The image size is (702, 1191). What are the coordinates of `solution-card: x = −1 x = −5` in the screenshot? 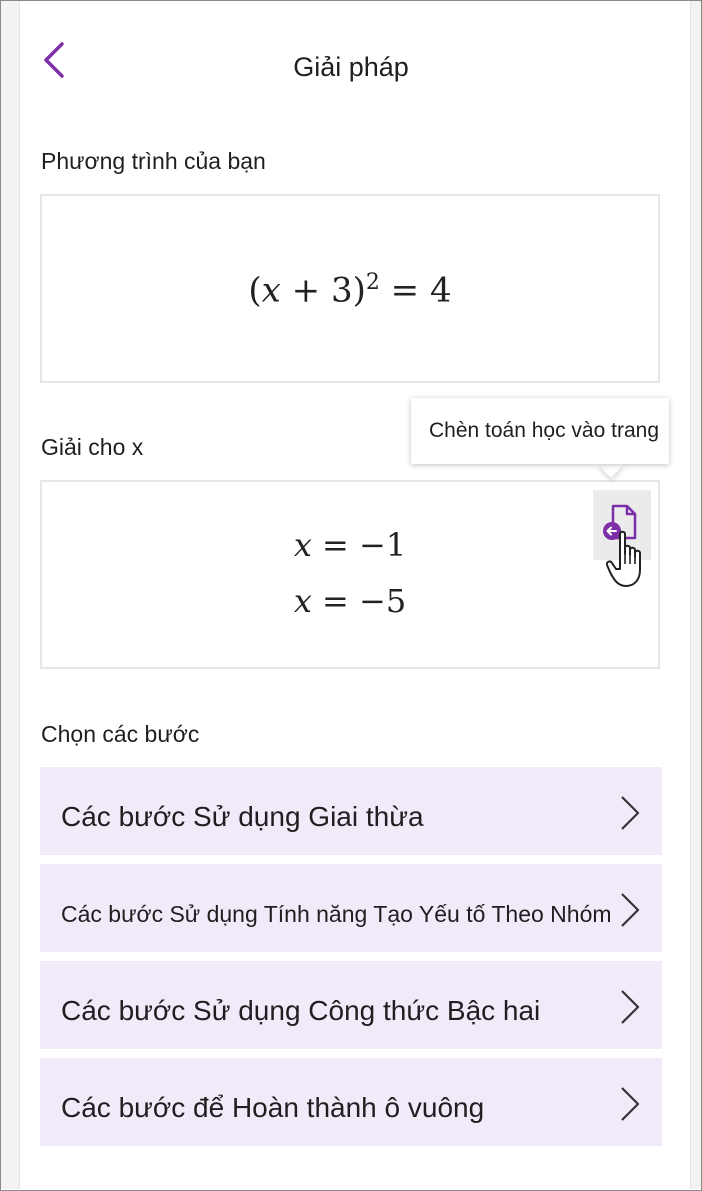 It's located at (350, 574).